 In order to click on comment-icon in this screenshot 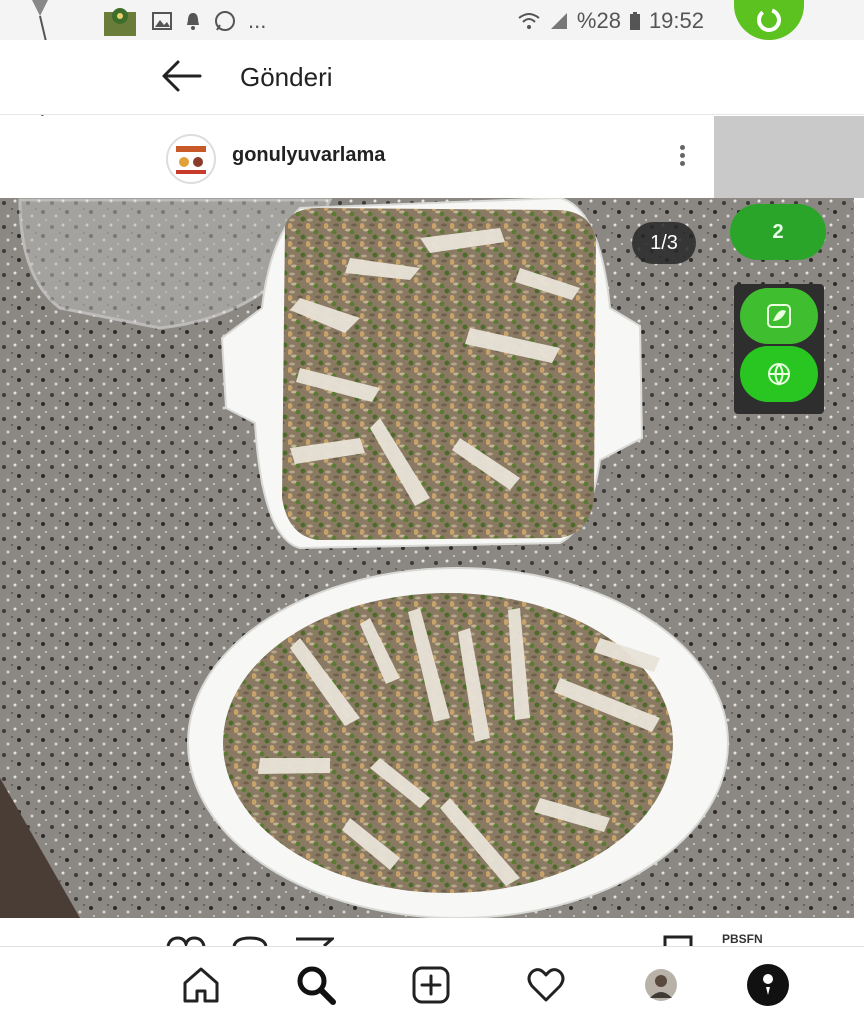, I will do `click(250, 941)`.